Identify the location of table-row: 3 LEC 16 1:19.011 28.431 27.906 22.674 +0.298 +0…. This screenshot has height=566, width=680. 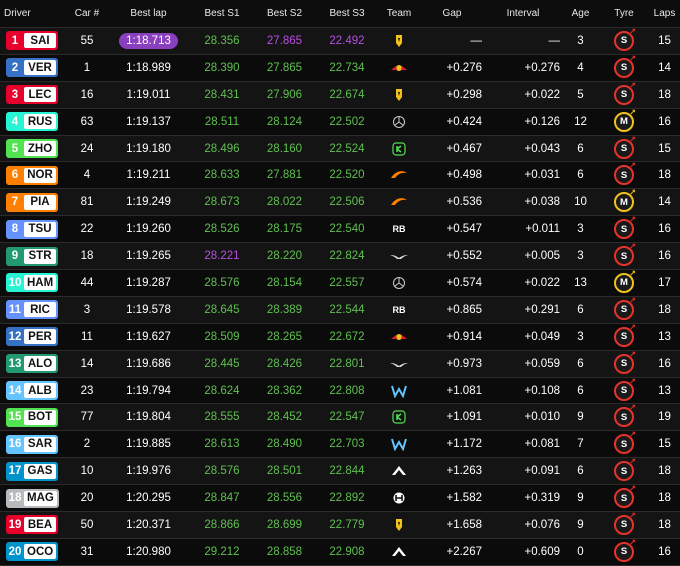
(340, 95).